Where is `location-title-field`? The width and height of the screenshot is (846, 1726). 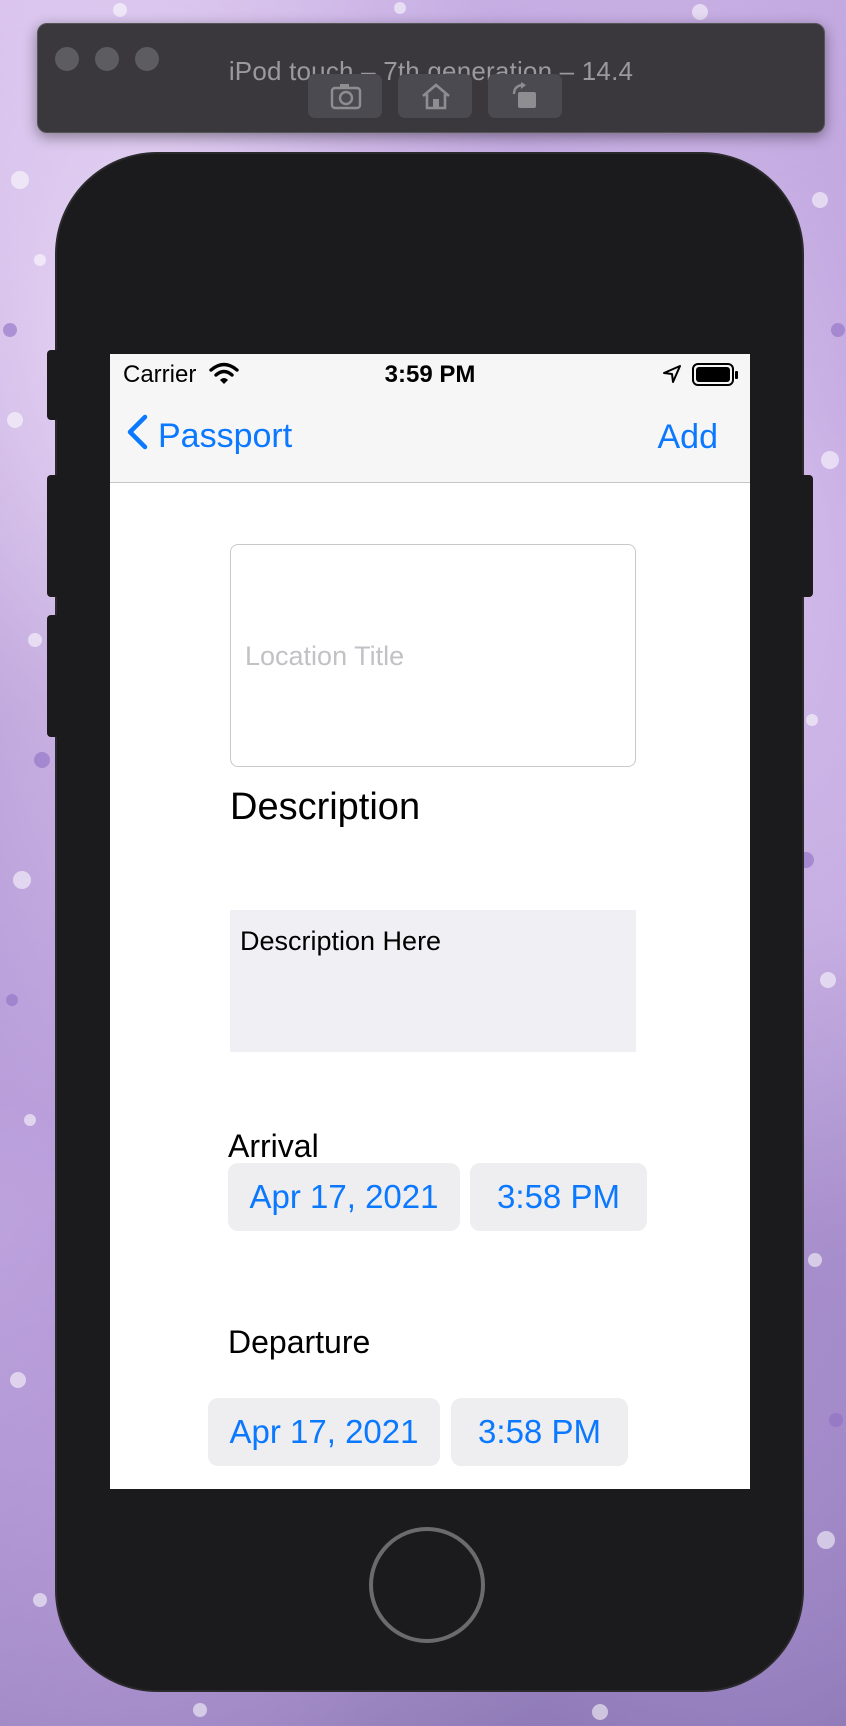 location-title-field is located at coordinates (433, 656).